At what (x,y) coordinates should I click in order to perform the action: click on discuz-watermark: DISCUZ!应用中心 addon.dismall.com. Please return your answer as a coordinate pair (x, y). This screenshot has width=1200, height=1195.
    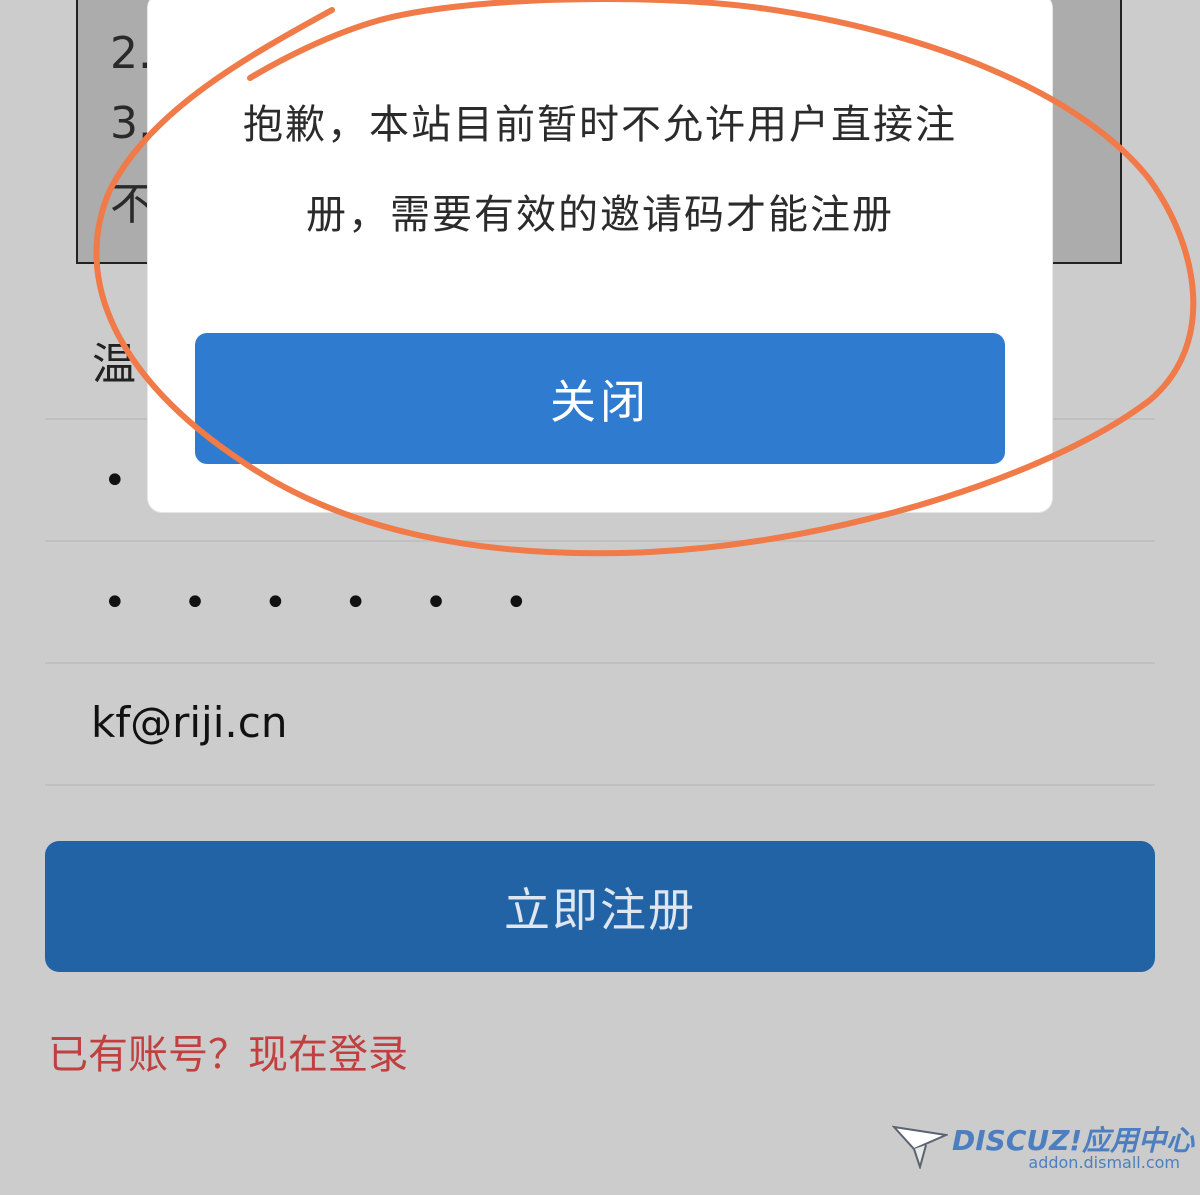
    Looking at the image, I should click on (1043, 1149).